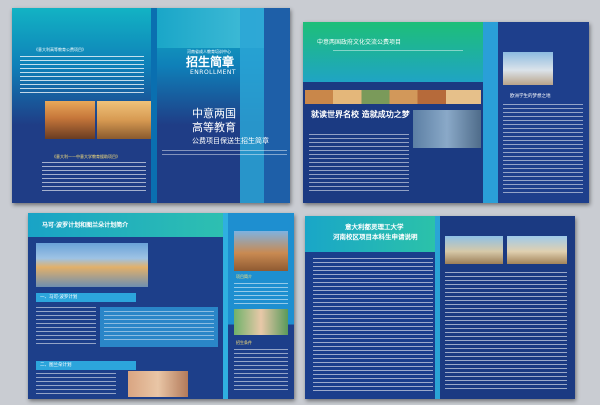  What do you see at coordinates (224, 154) in the screenshot?
I see `hero-small-text` at bounding box center [224, 154].